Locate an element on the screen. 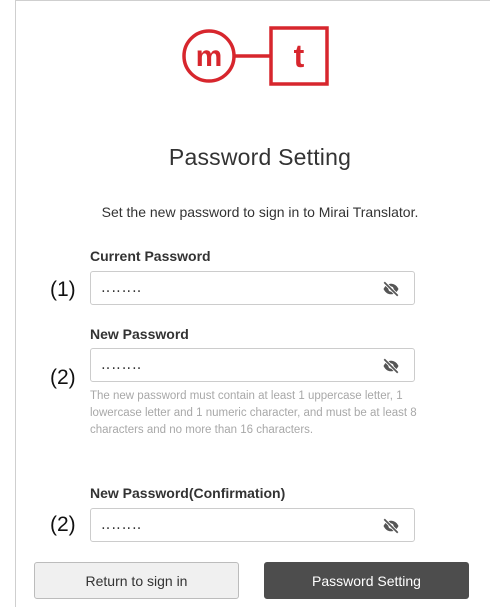  return-to-sign-in-button: Return to sign in is located at coordinates (136, 580).